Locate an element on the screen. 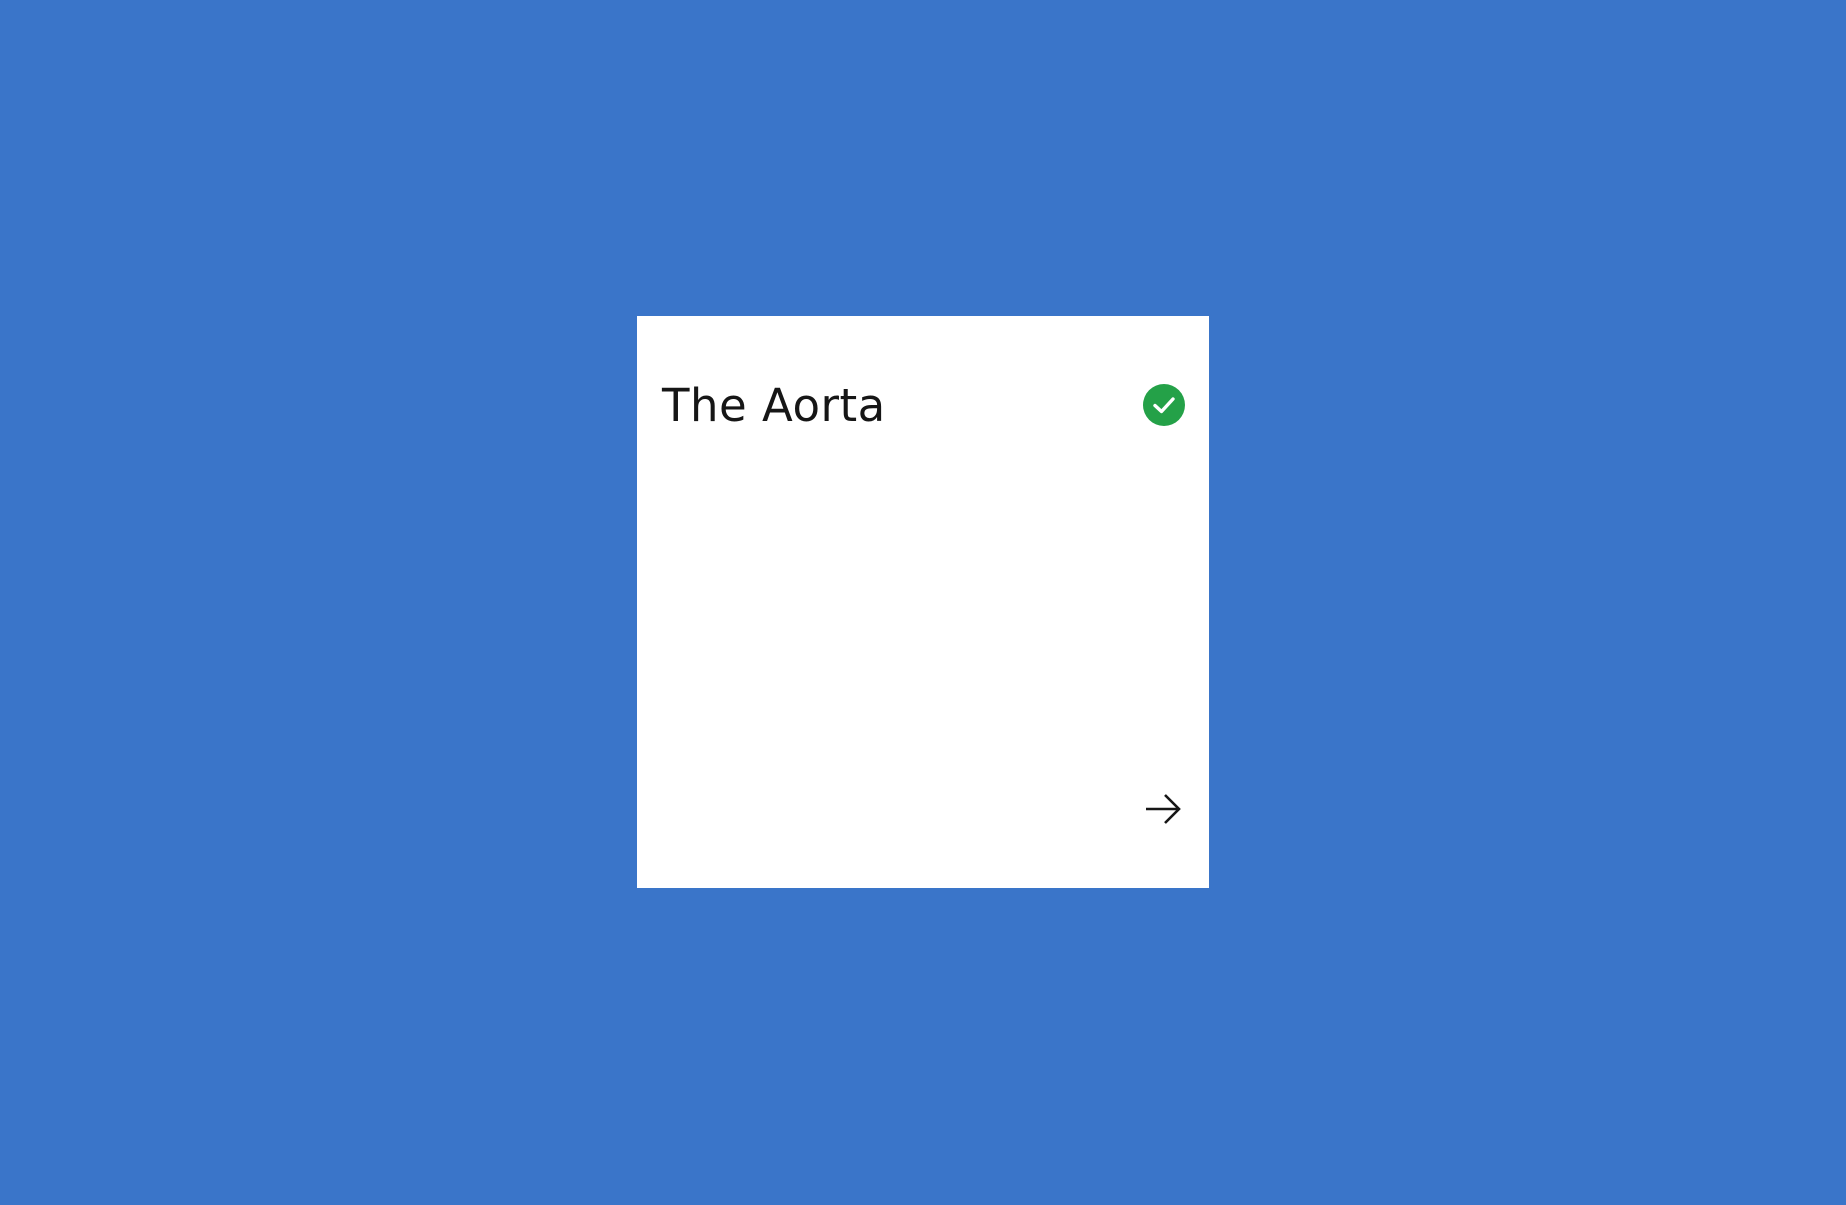 This screenshot has width=1846, height=1205. checkmark-filled-icon is located at coordinates (1164, 405).